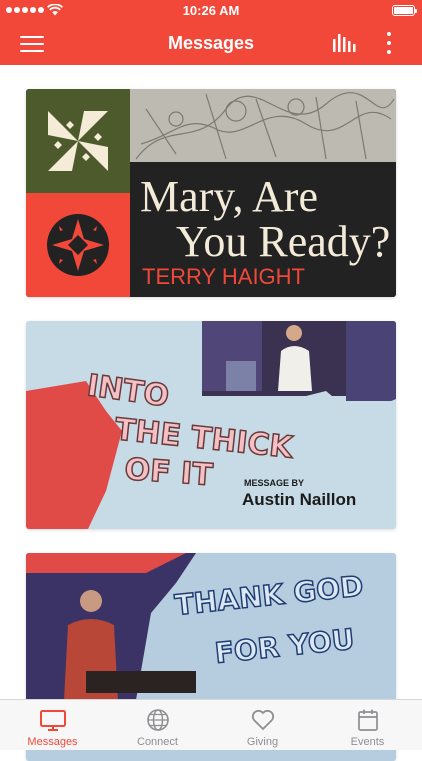 This screenshot has width=422, height=761. I want to click on heart-icon, so click(263, 719).